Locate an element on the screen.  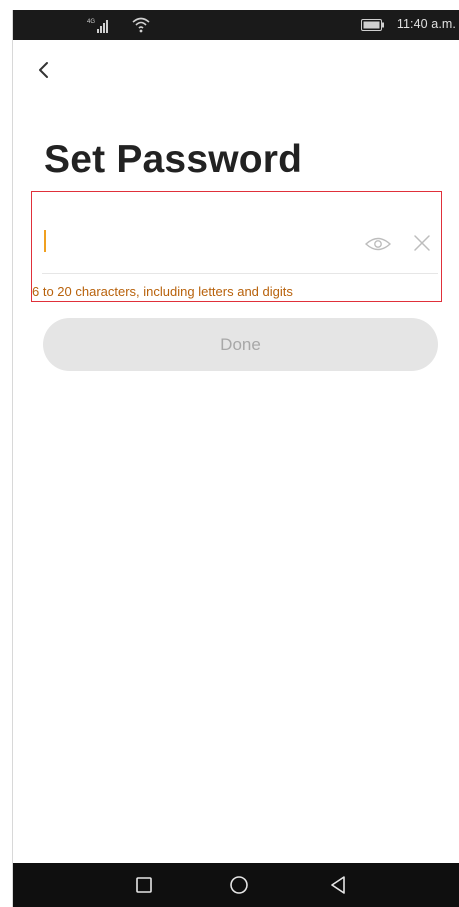
svg-text: 4G is located at coordinates (91, 22).